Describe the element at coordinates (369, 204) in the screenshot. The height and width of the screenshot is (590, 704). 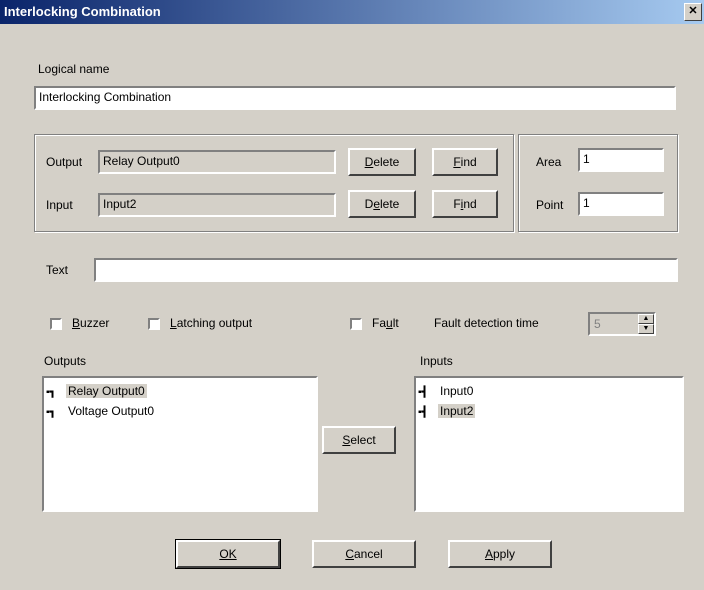
I see `input-delete-pre: D` at that location.